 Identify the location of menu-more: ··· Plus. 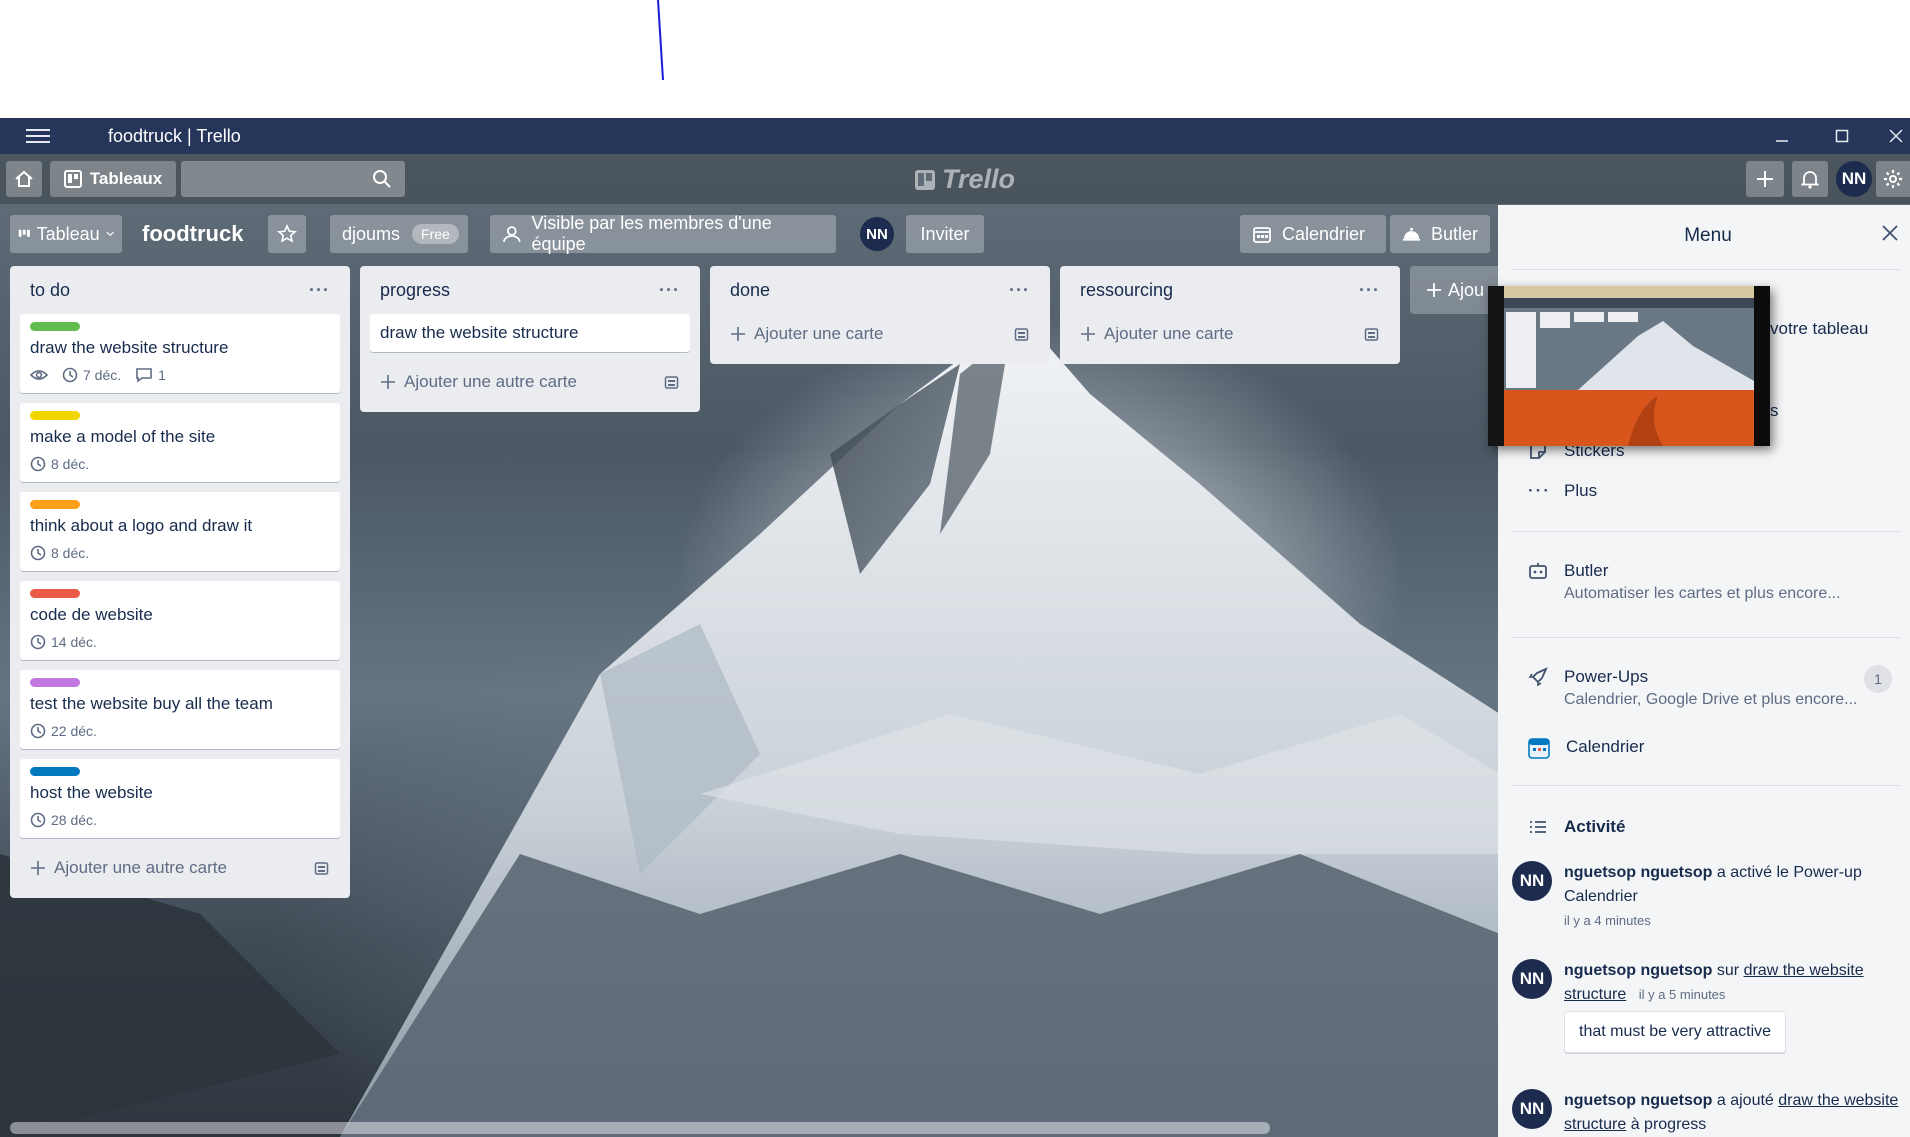
(1562, 491).